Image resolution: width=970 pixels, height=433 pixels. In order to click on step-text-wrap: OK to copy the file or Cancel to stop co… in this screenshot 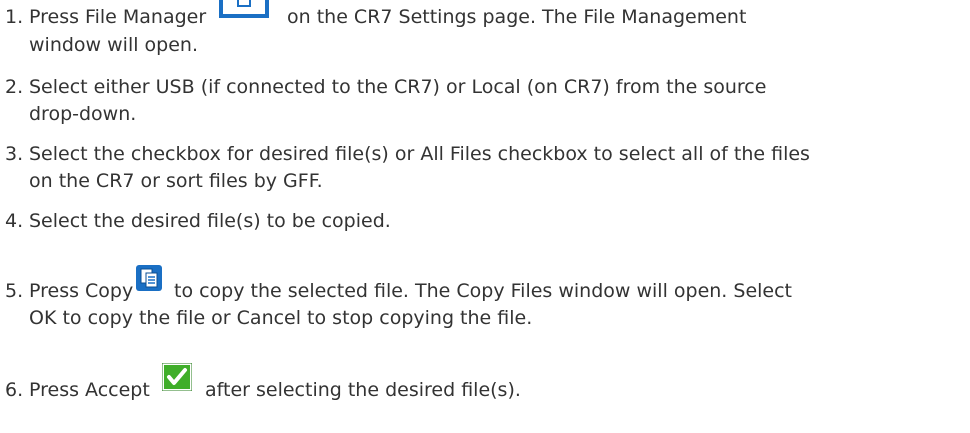, I will do `click(281, 318)`.